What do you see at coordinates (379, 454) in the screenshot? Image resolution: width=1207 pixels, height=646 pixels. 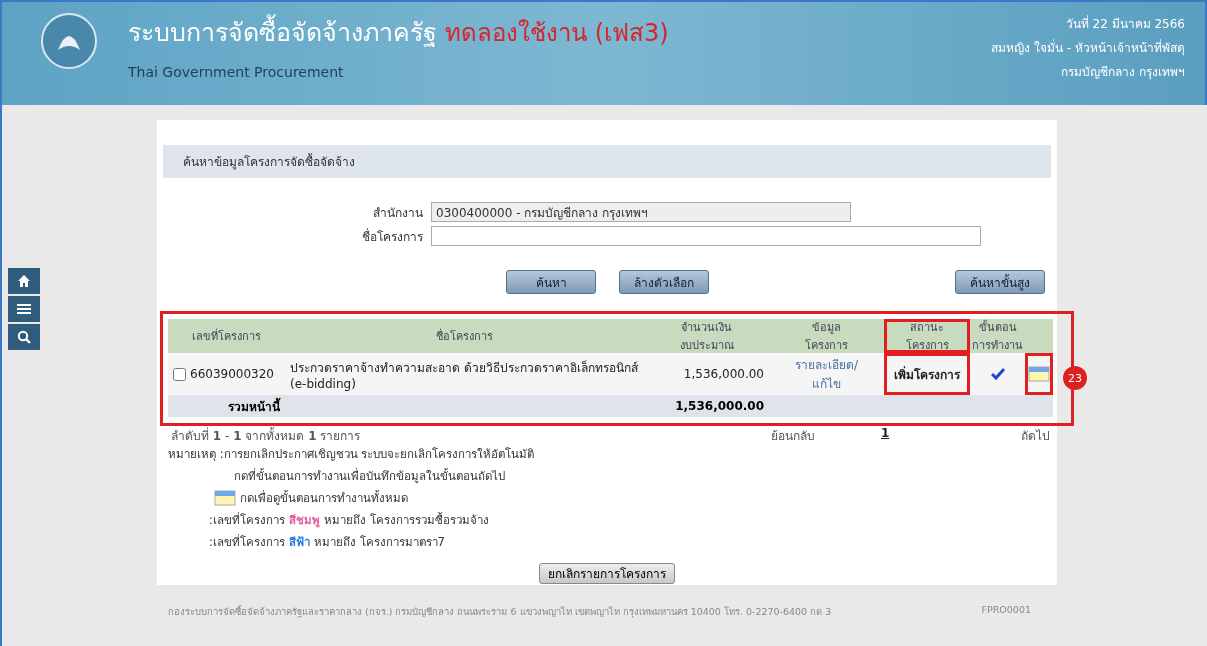 I see `note-text: การยกเลิกประกาศเชิญชวน ระบบจะยกเลิกโครงการให้อัตโนมัติ` at bounding box center [379, 454].